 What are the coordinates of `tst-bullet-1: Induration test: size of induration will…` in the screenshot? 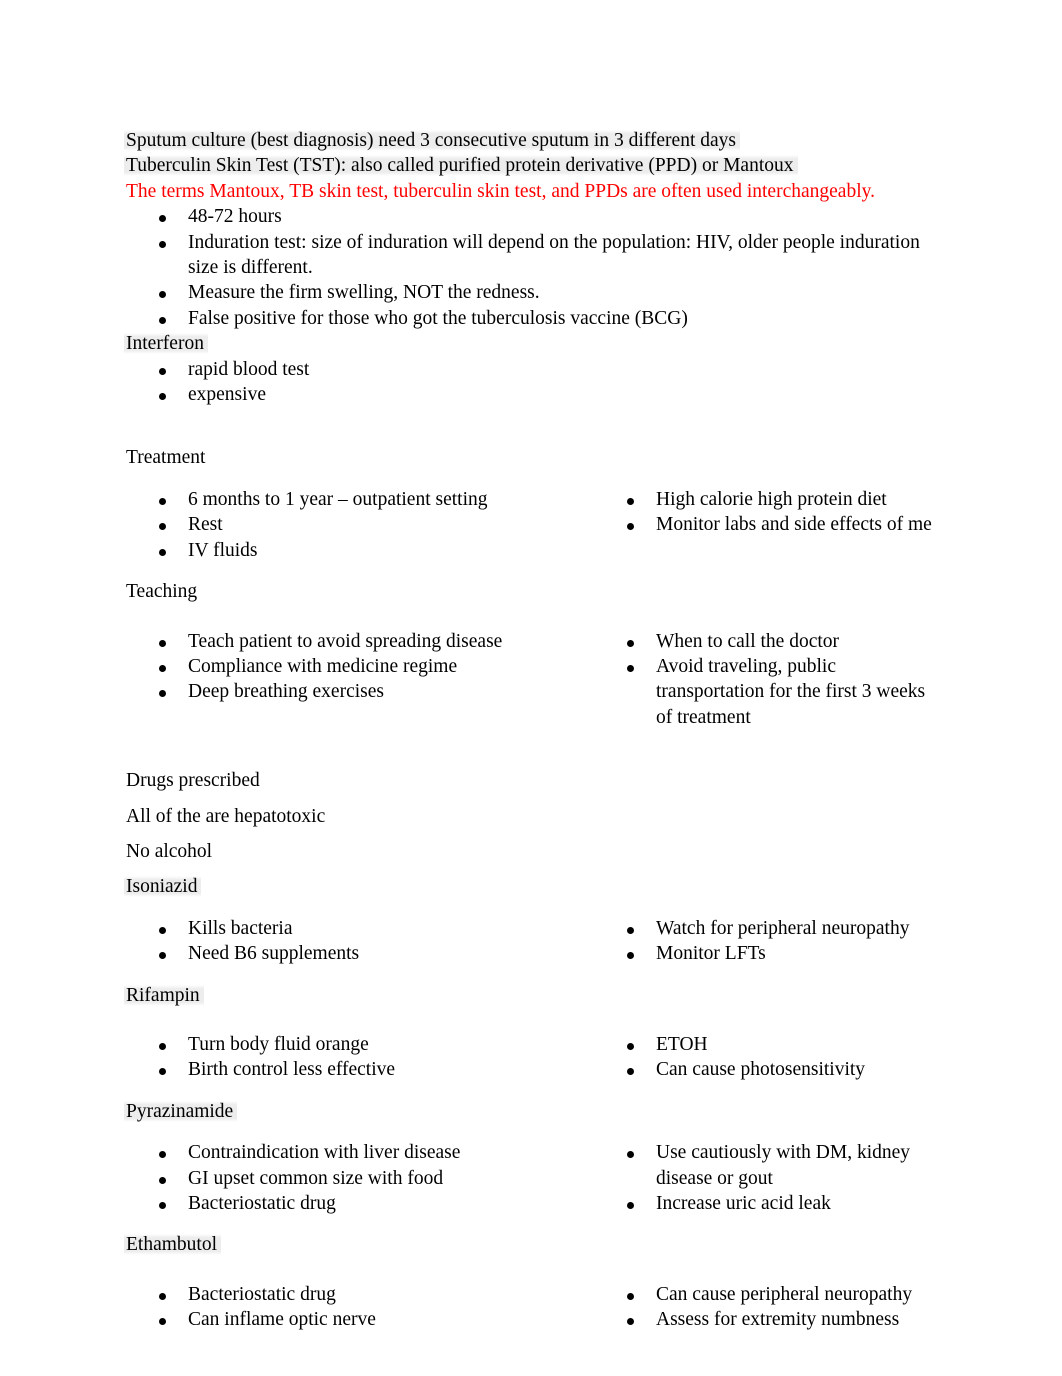 It's located at (554, 255).